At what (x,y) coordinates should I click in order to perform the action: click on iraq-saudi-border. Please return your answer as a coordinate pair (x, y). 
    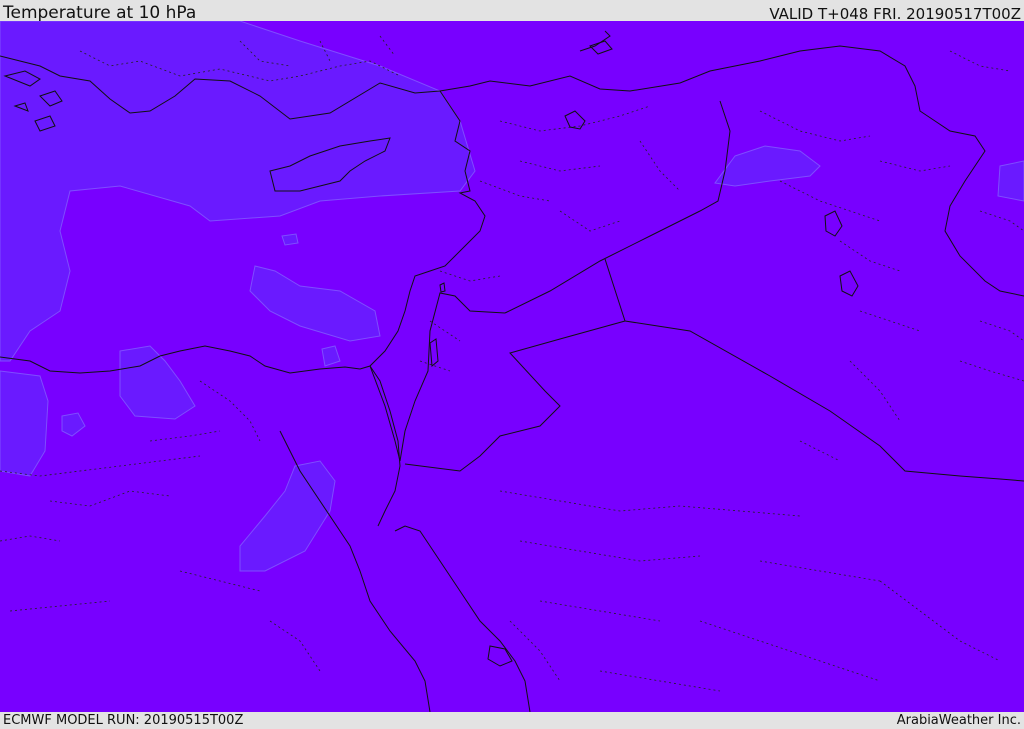
    Looking at the image, I should click on (824, 401).